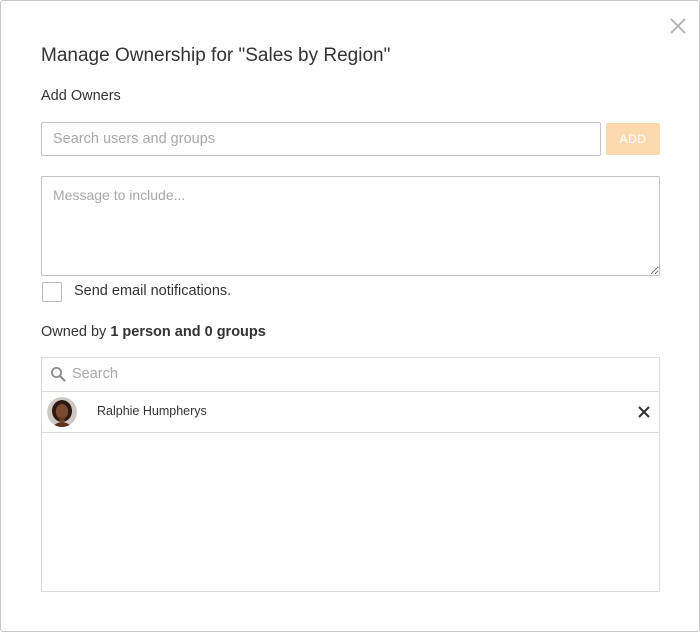  Describe the element at coordinates (76, 332) in the screenshot. I see `owned-by-prefix: Owned by` at that location.